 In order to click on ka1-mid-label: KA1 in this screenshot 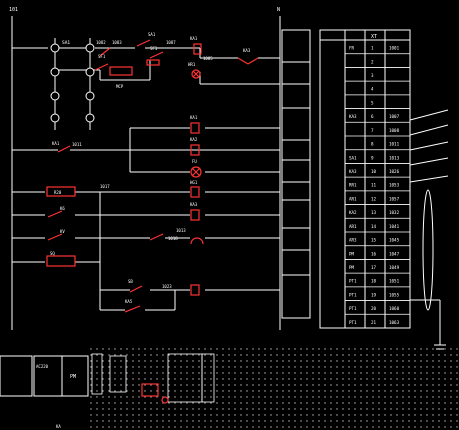, I will do `click(194, 117)`.